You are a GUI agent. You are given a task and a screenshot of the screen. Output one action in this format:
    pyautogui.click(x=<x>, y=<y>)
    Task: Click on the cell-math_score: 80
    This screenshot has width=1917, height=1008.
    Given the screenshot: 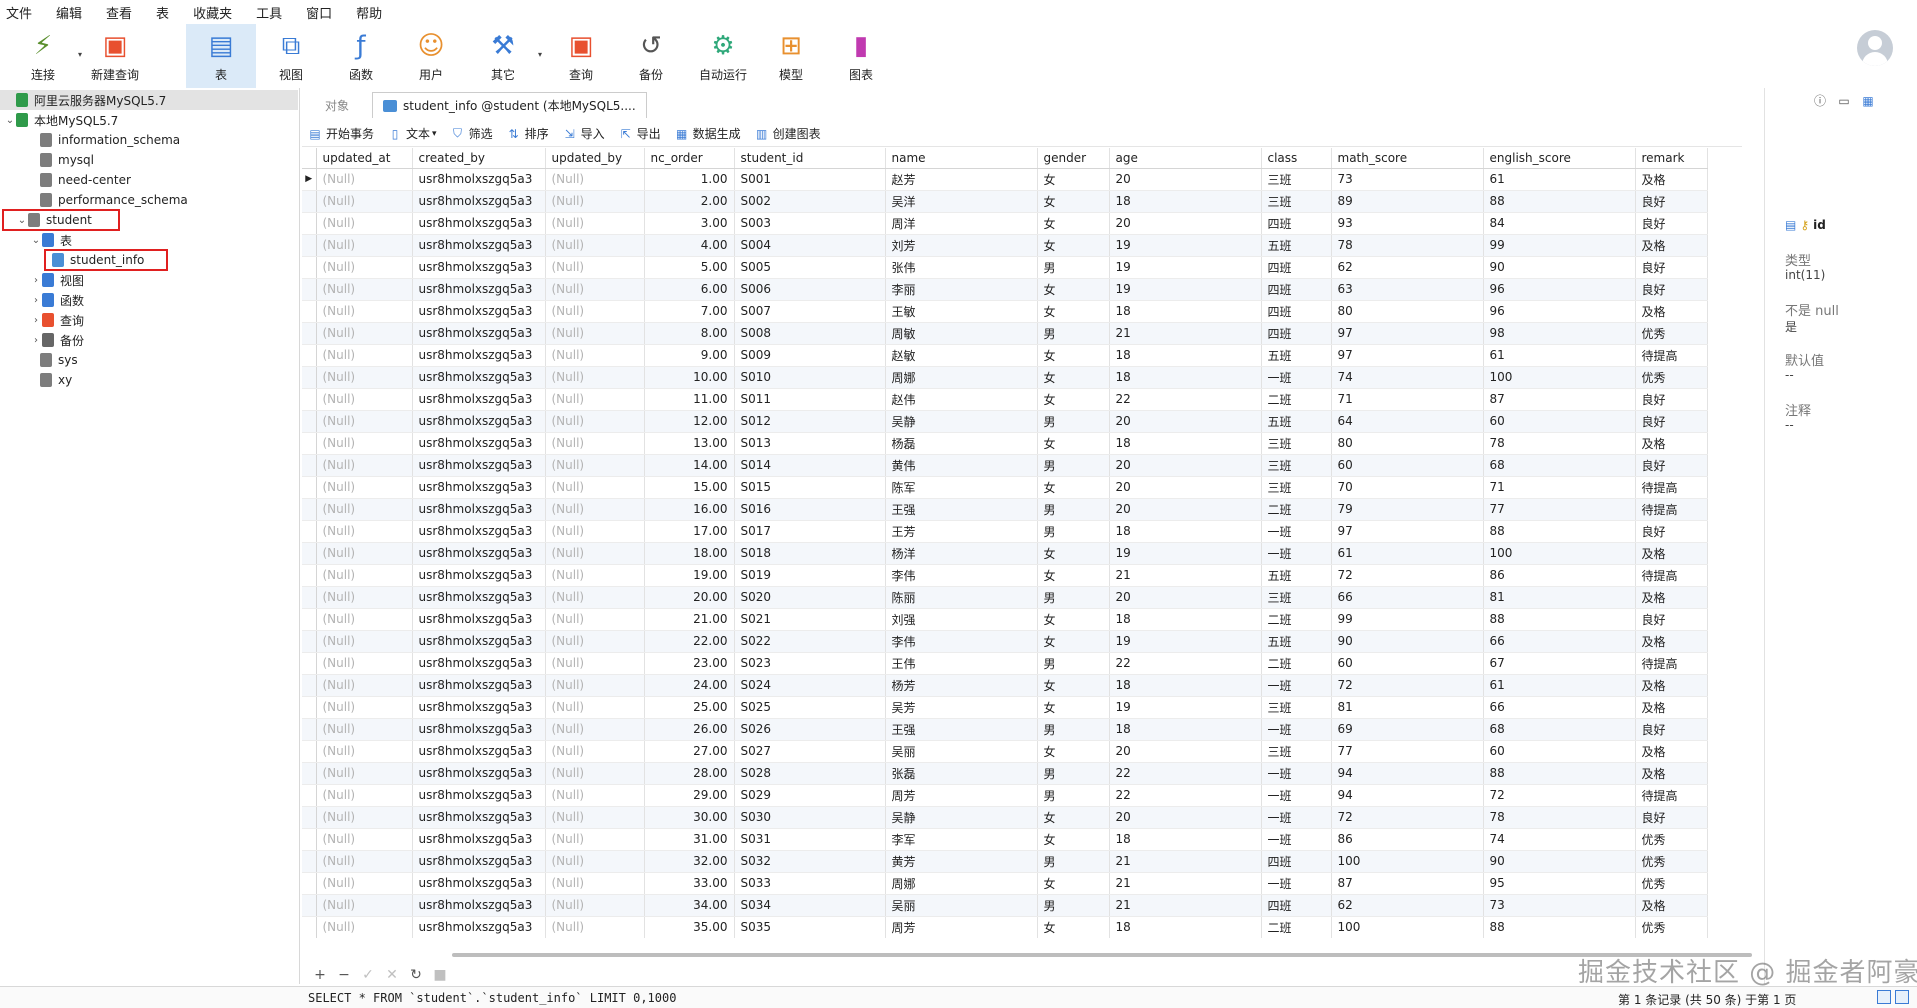 What is the action you would take?
    pyautogui.click(x=1407, y=443)
    